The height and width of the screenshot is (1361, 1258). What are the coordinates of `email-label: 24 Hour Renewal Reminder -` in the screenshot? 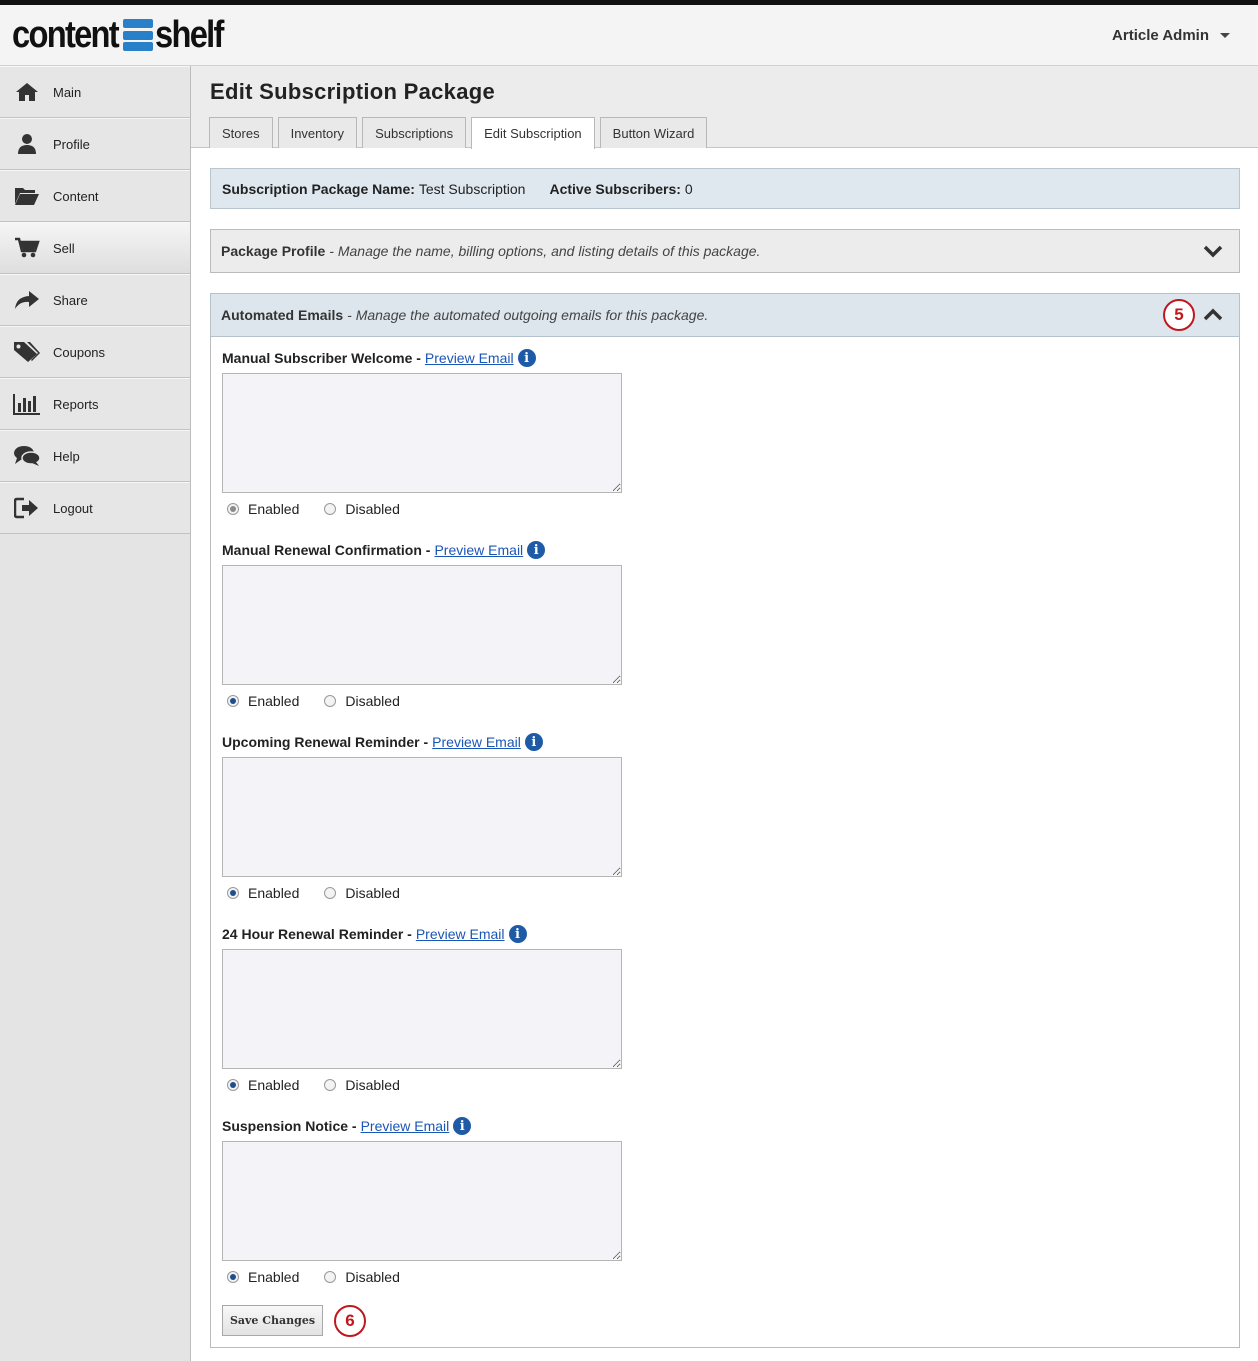 It's located at (317, 934).